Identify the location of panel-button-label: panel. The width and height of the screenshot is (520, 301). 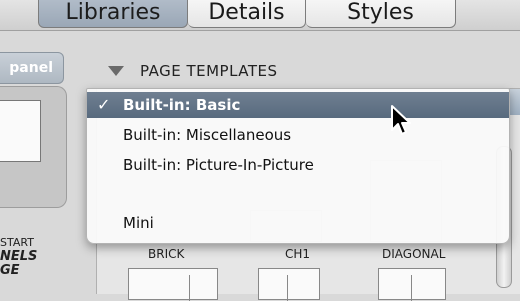
(31, 68).